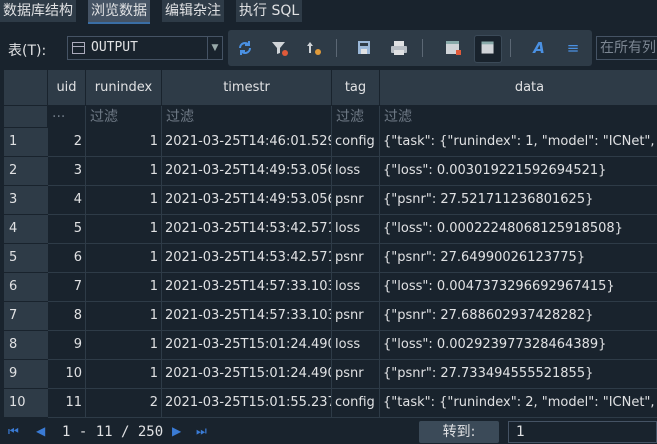 The image size is (657, 444). I want to click on filter-input-data: 过滤, so click(518, 117).